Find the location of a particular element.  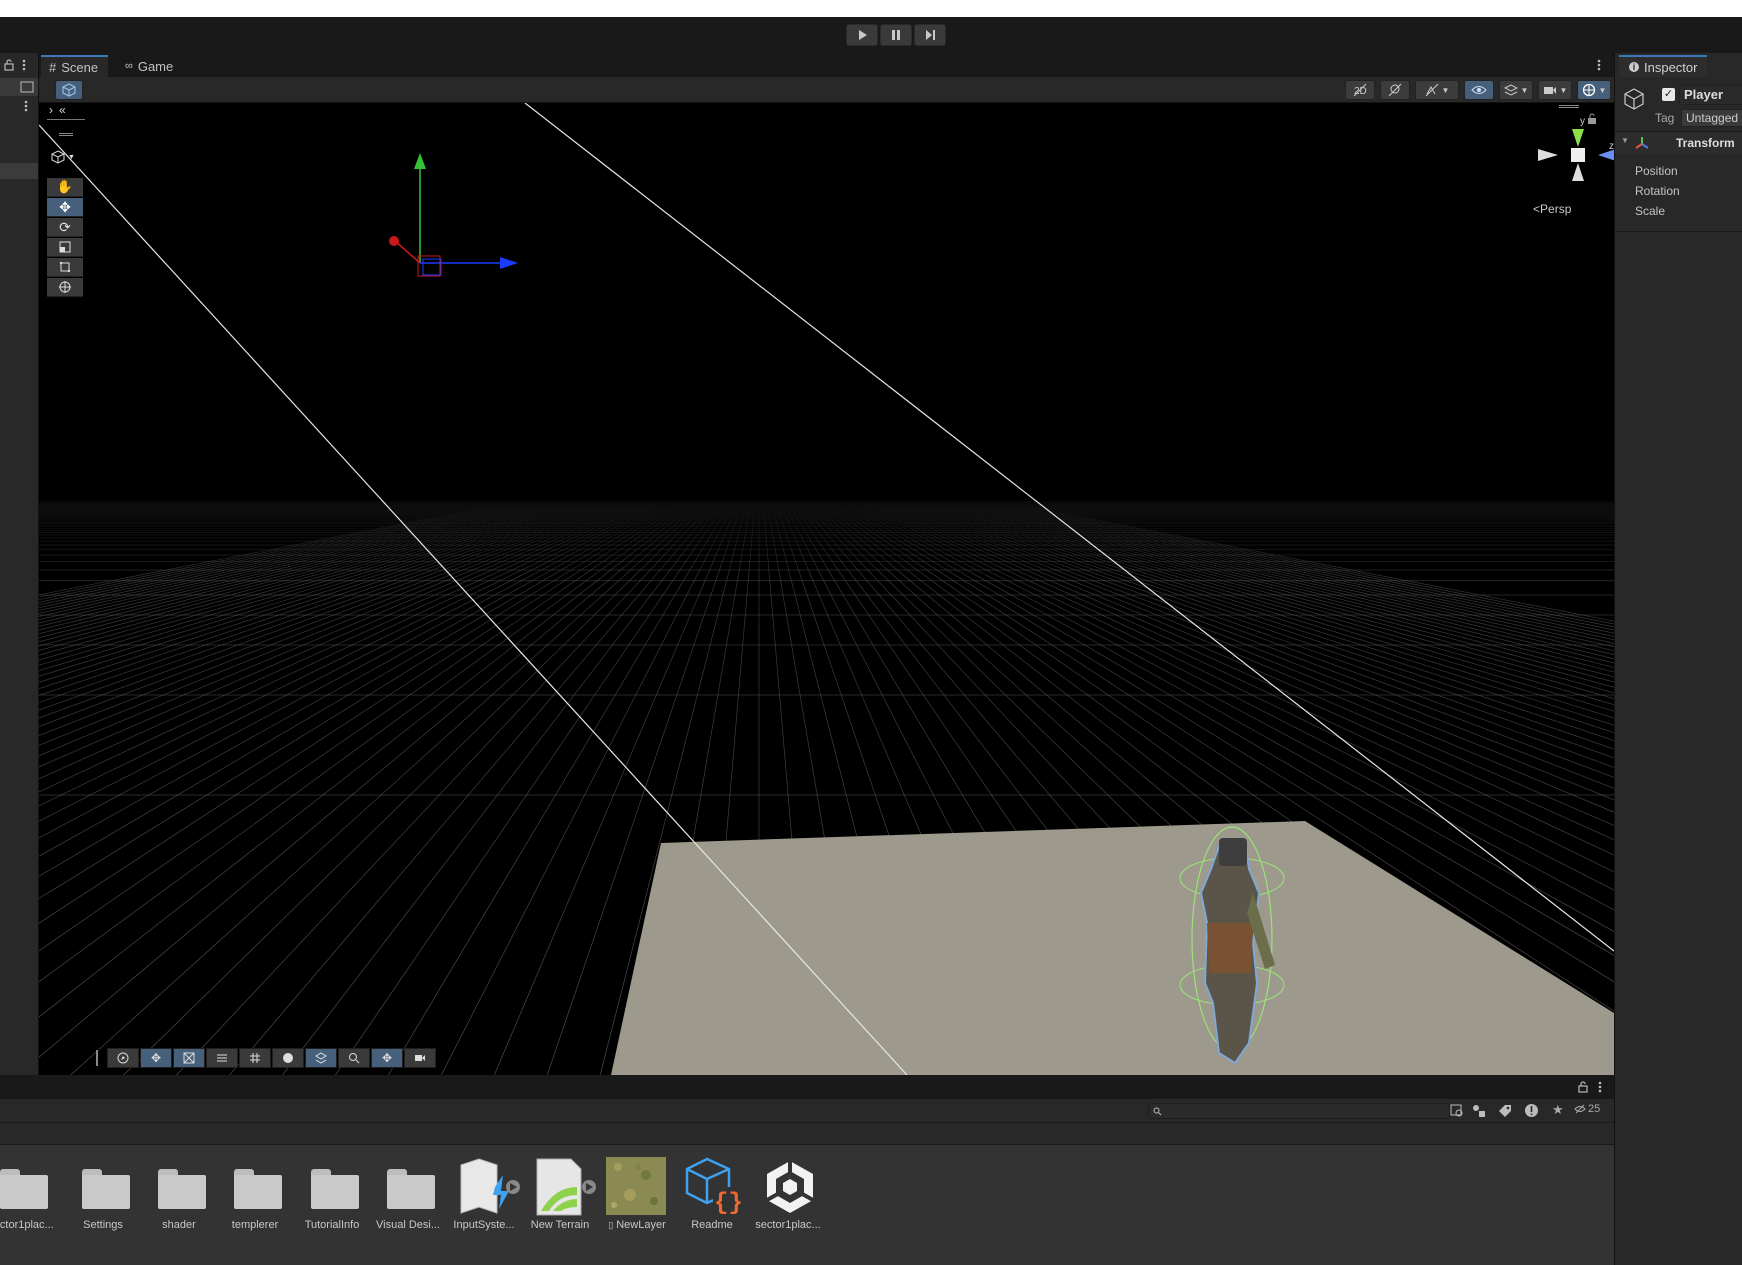

hierarchy-more-icon is located at coordinates (26, 106).